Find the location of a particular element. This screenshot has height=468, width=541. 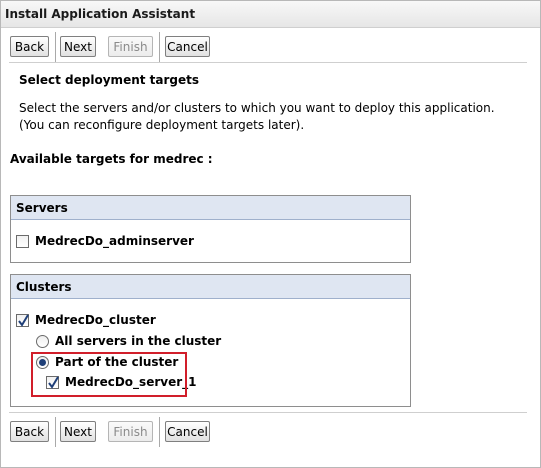

panel-title: Install Application Assistant is located at coordinates (100, 14).